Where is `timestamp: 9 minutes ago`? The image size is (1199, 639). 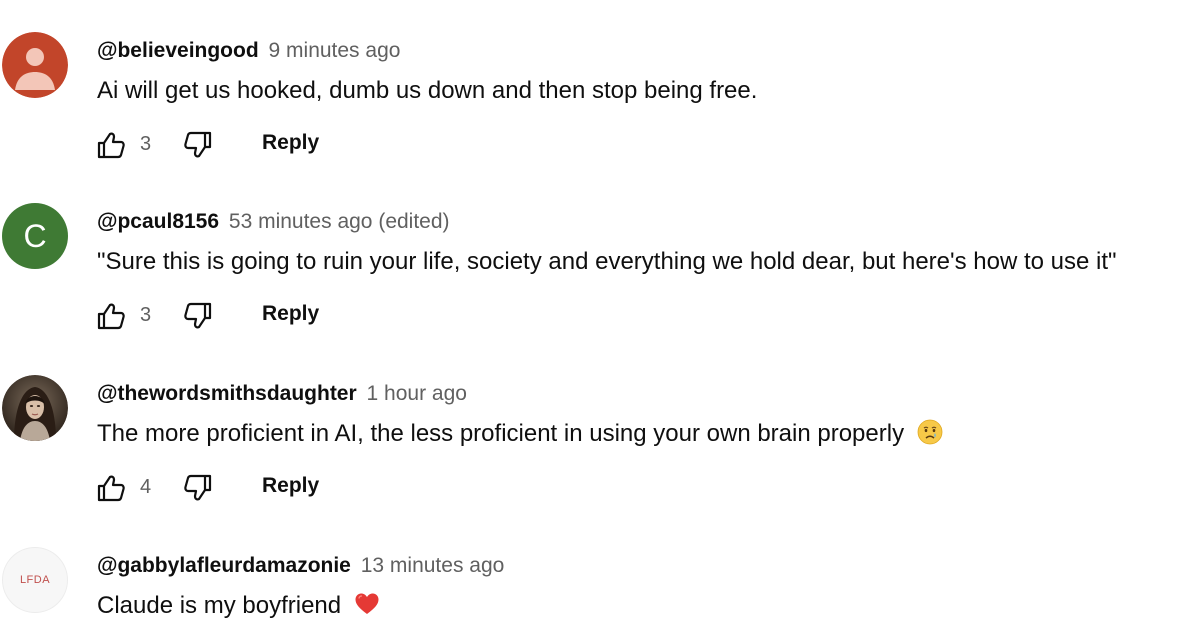
timestamp: 9 minutes ago is located at coordinates (335, 50).